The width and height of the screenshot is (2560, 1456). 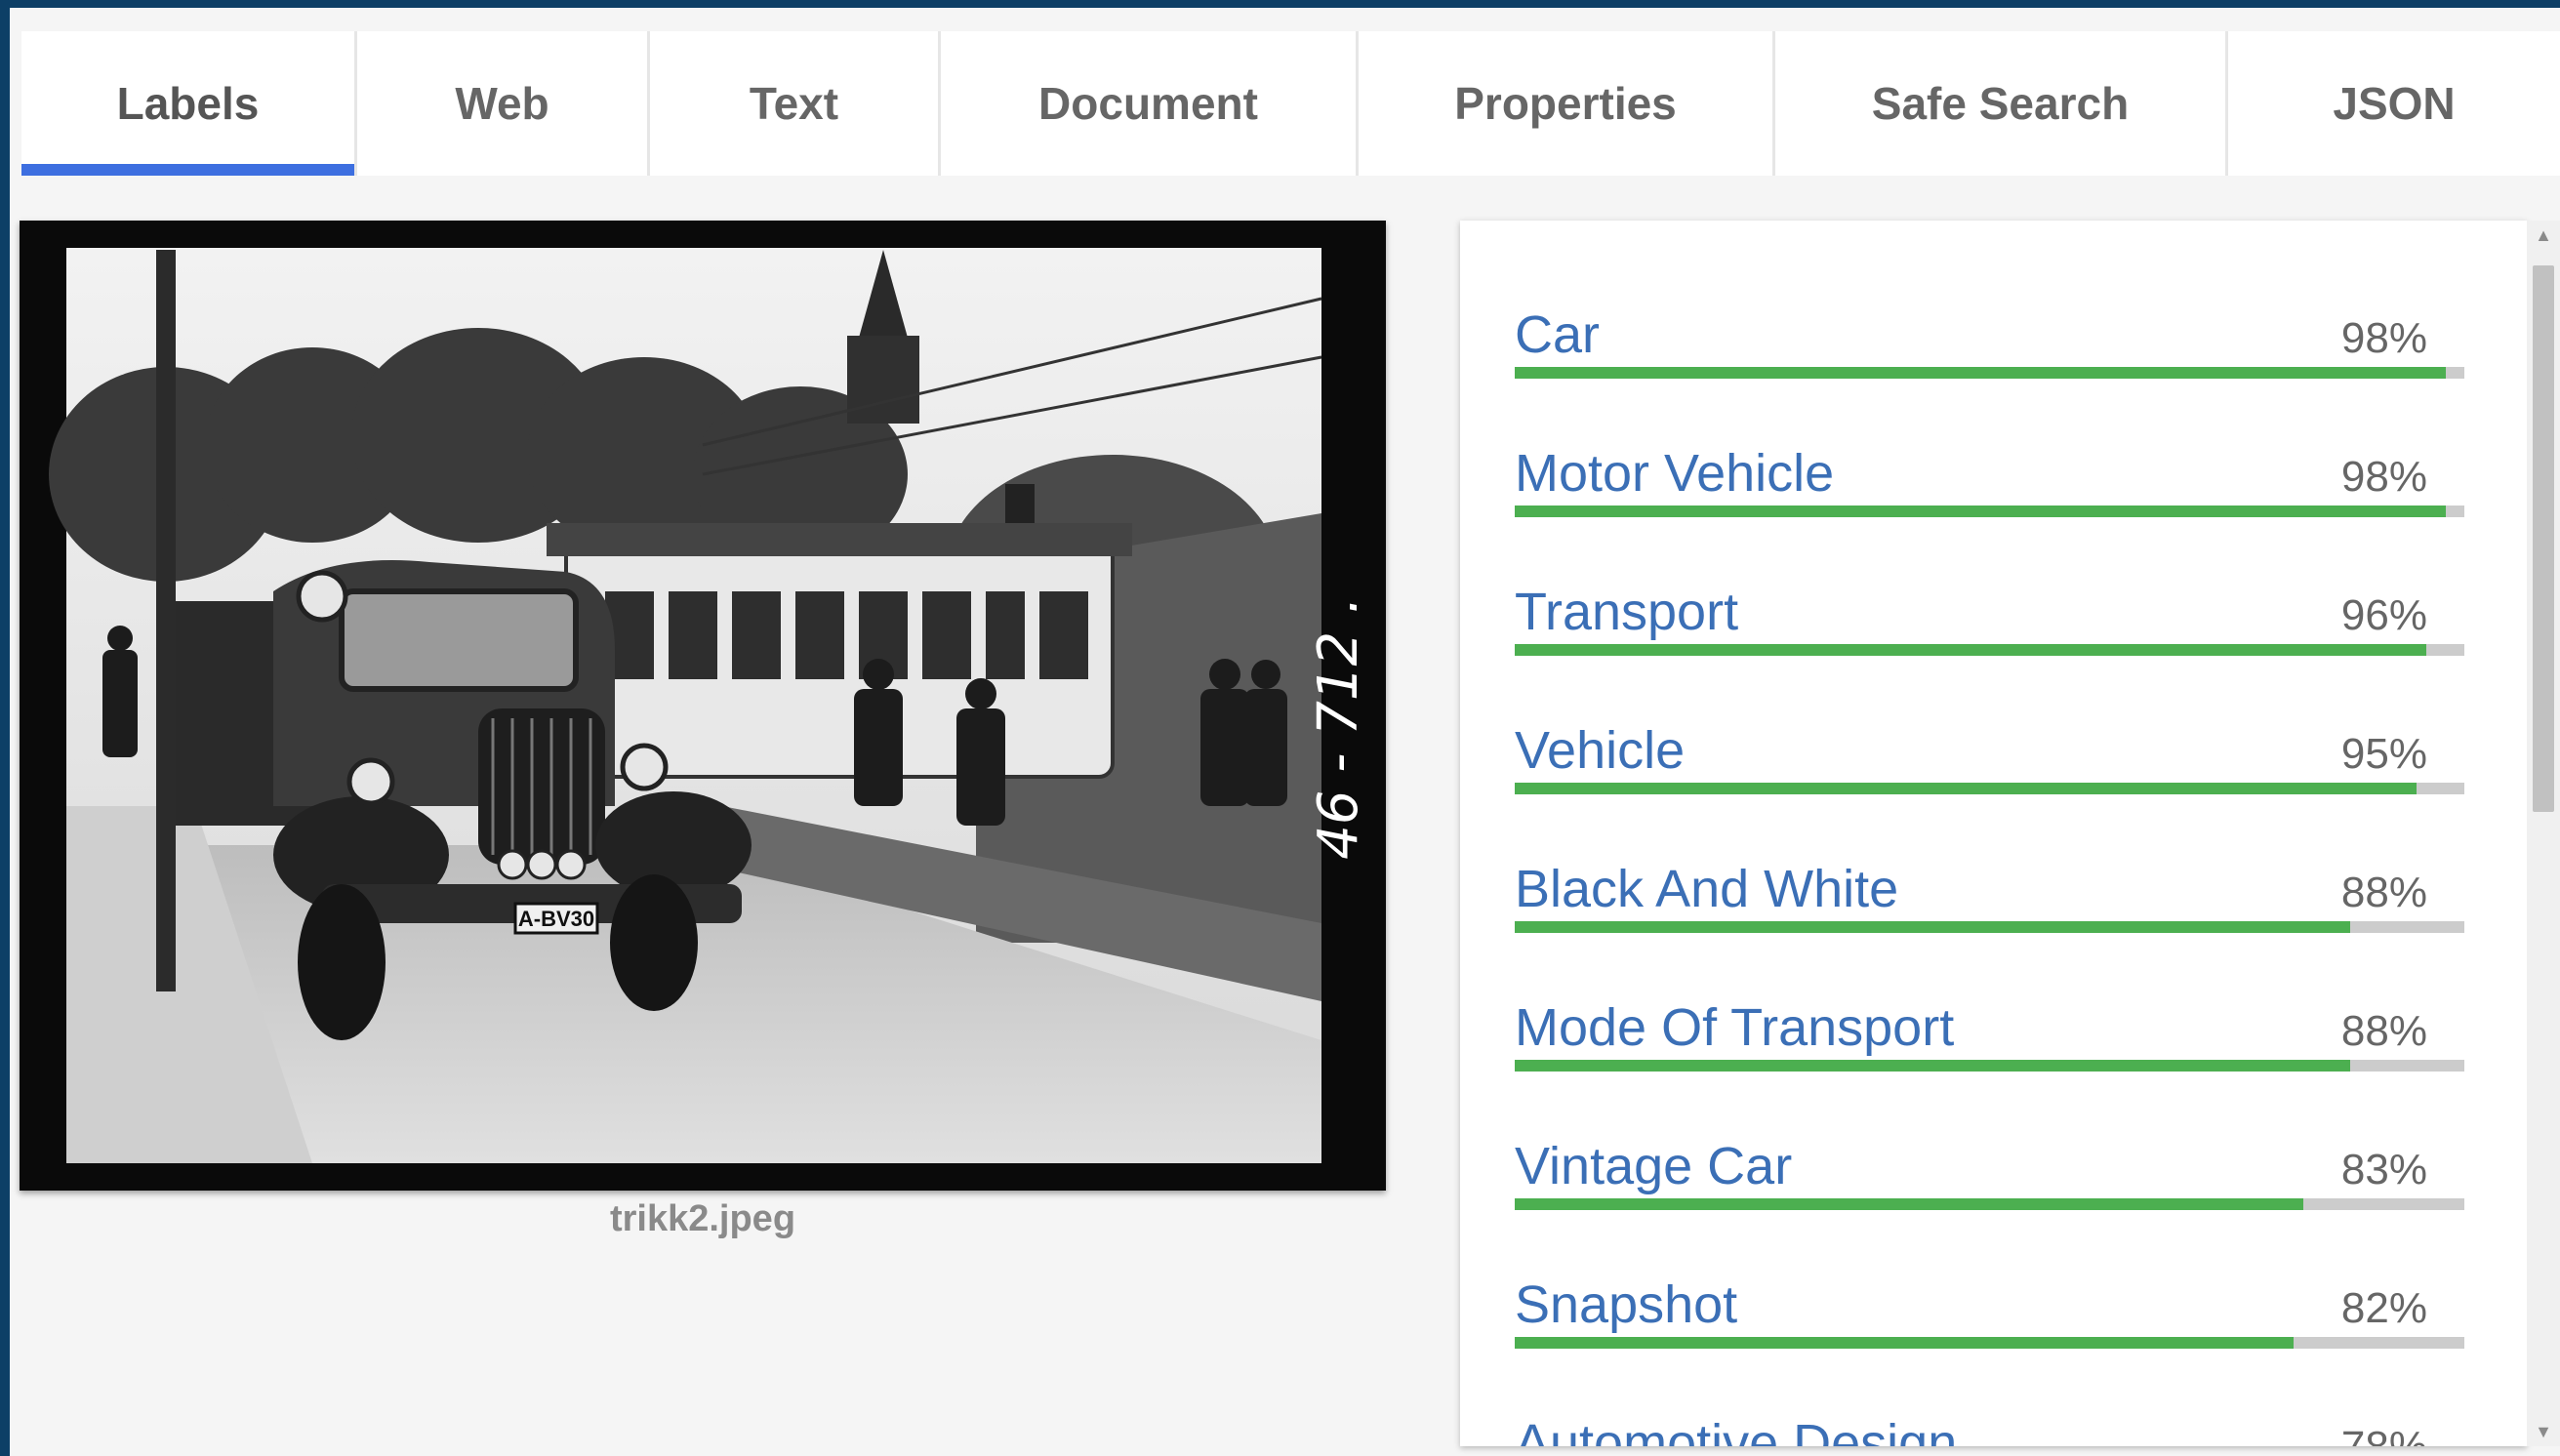 I want to click on label-name: Automotive Design, so click(x=1736, y=1429).